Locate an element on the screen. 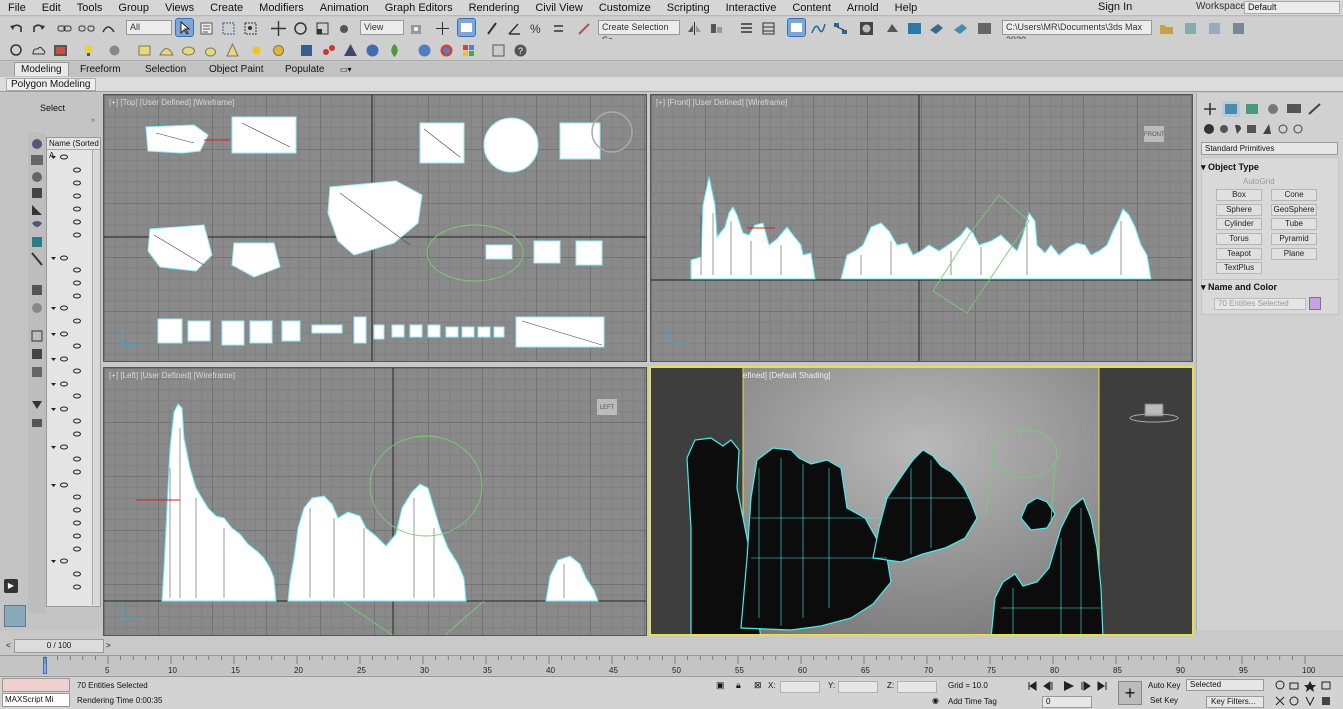  create-tab-icon is located at coordinates (1210, 109).